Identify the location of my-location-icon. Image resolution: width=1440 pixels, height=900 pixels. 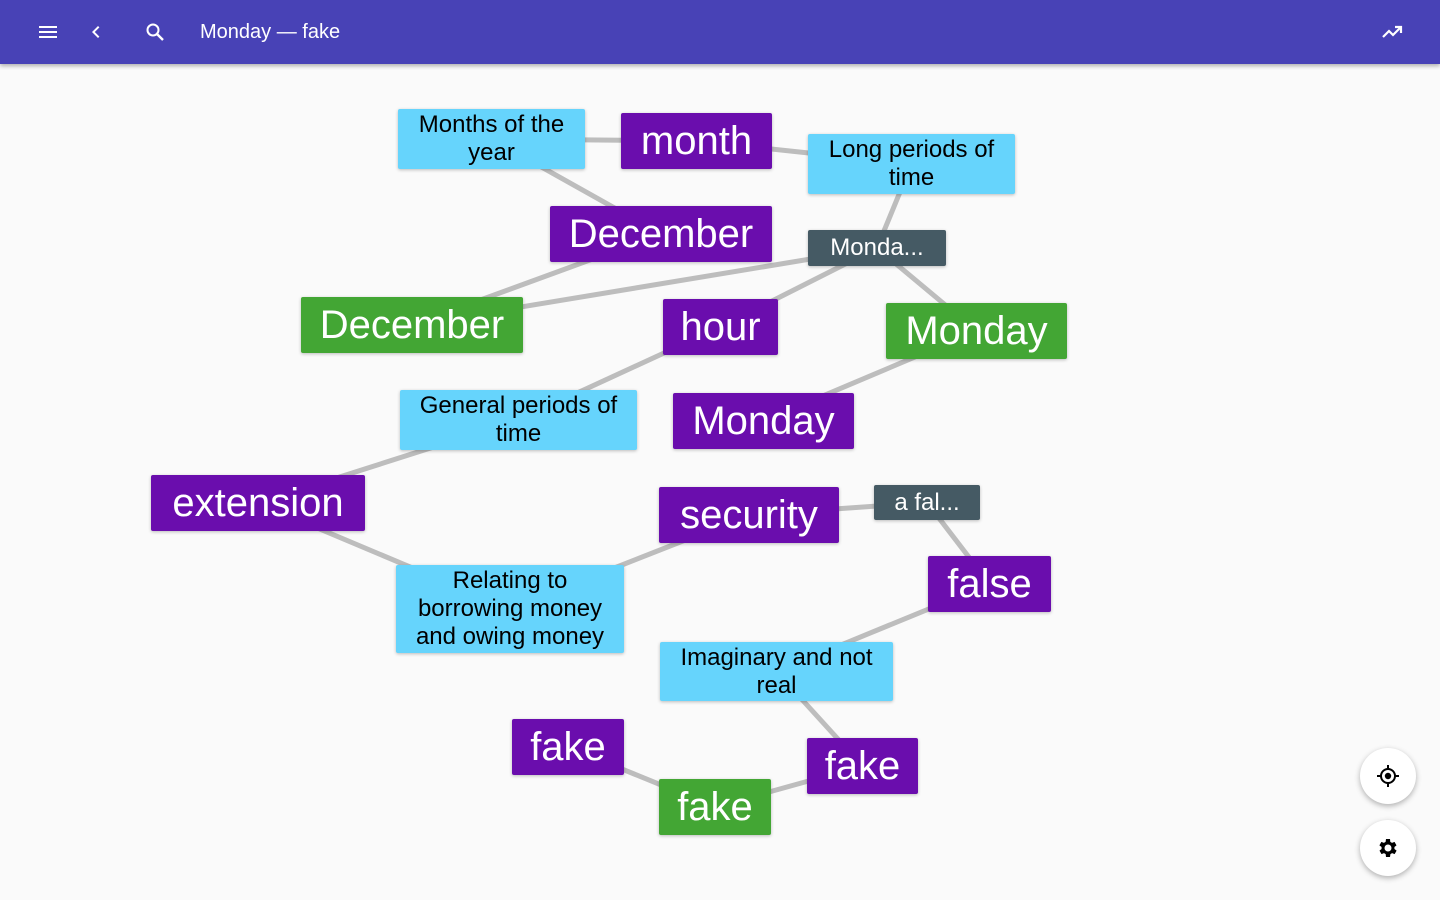
(1388, 776).